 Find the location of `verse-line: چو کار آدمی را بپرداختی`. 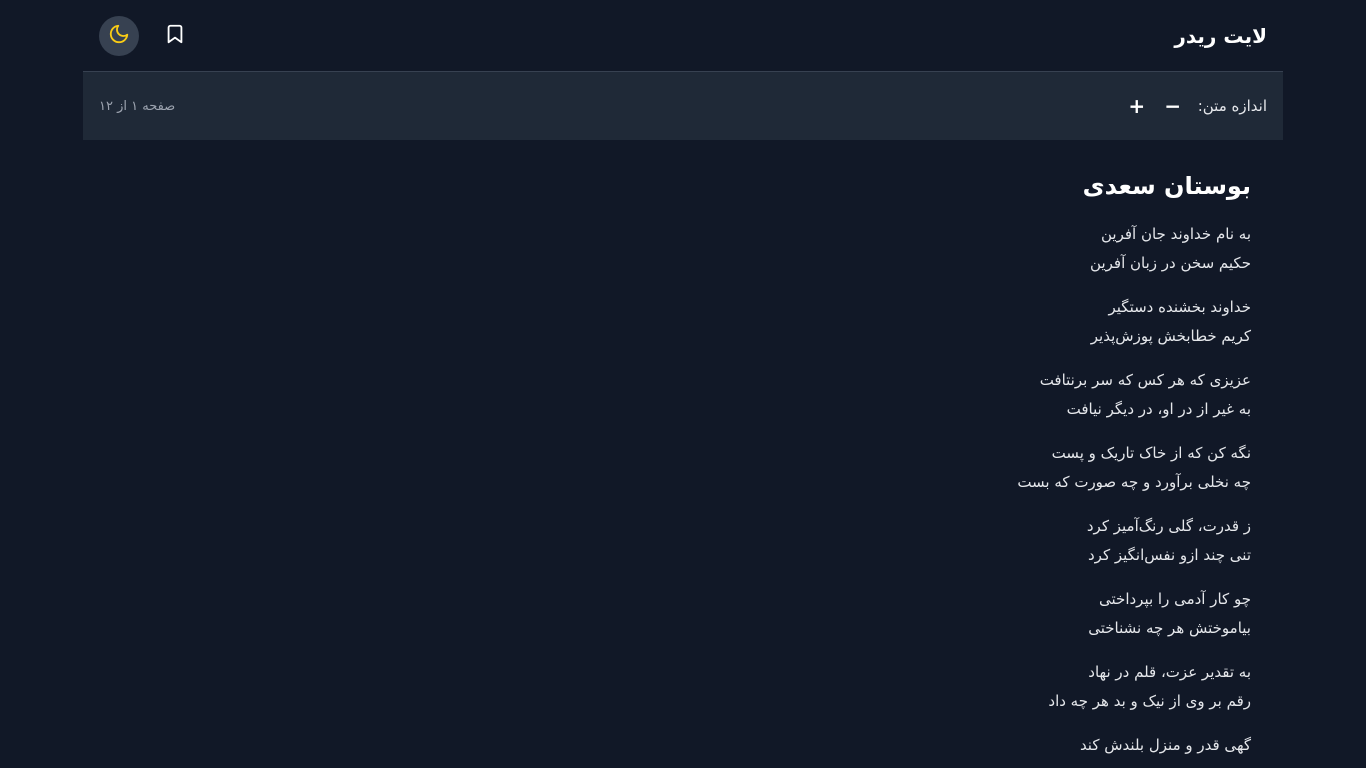

verse-line: چو کار آدمی را بپرداختی is located at coordinates (1175, 599).